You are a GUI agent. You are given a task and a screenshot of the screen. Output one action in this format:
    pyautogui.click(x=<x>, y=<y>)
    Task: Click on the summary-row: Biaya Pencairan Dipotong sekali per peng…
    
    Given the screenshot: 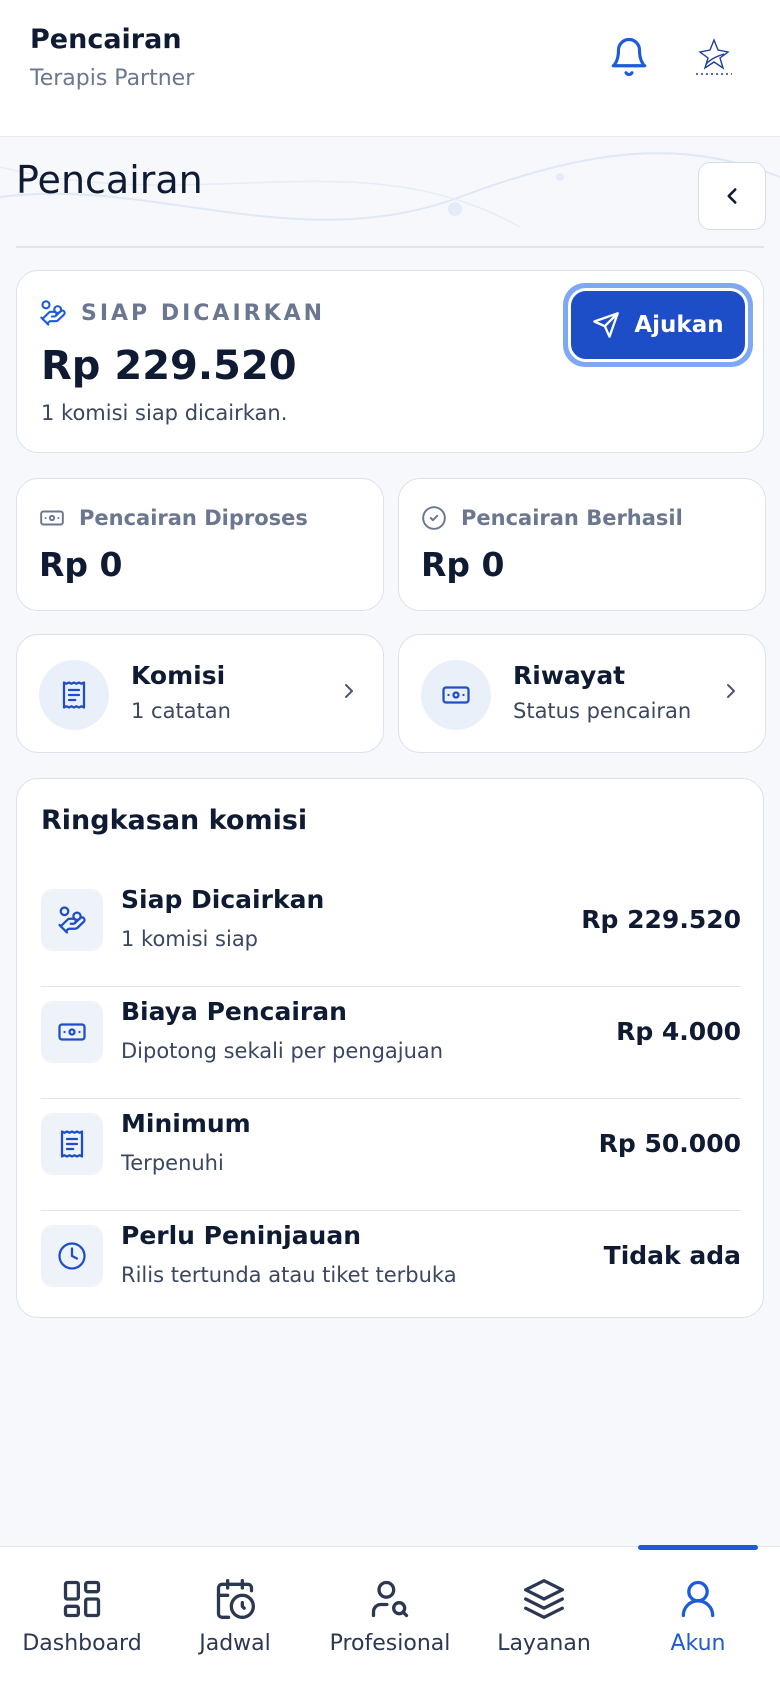 What is the action you would take?
    pyautogui.click(x=391, y=1043)
    